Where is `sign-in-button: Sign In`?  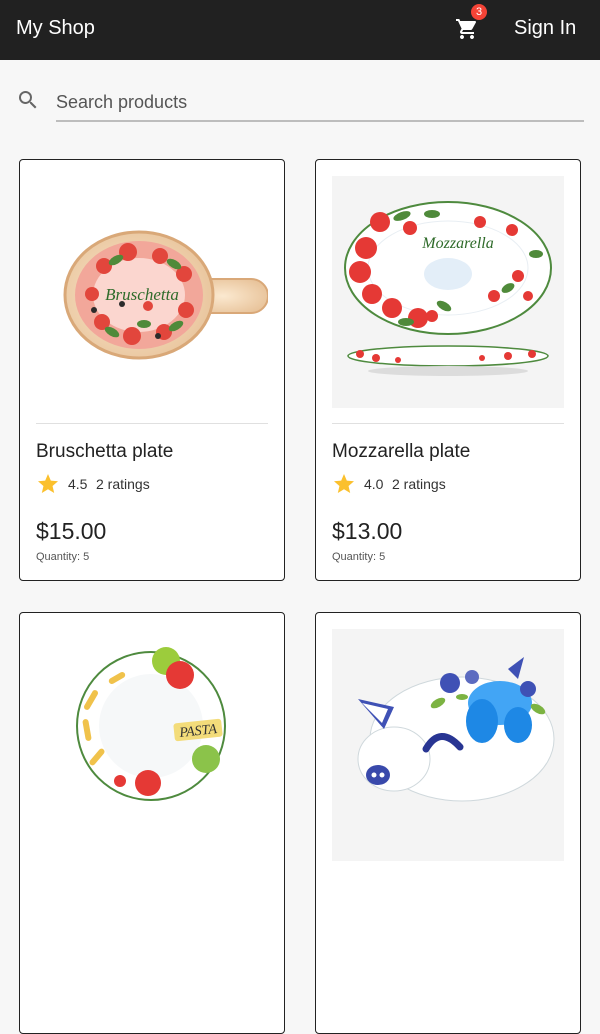 sign-in-button: Sign In is located at coordinates (545, 28).